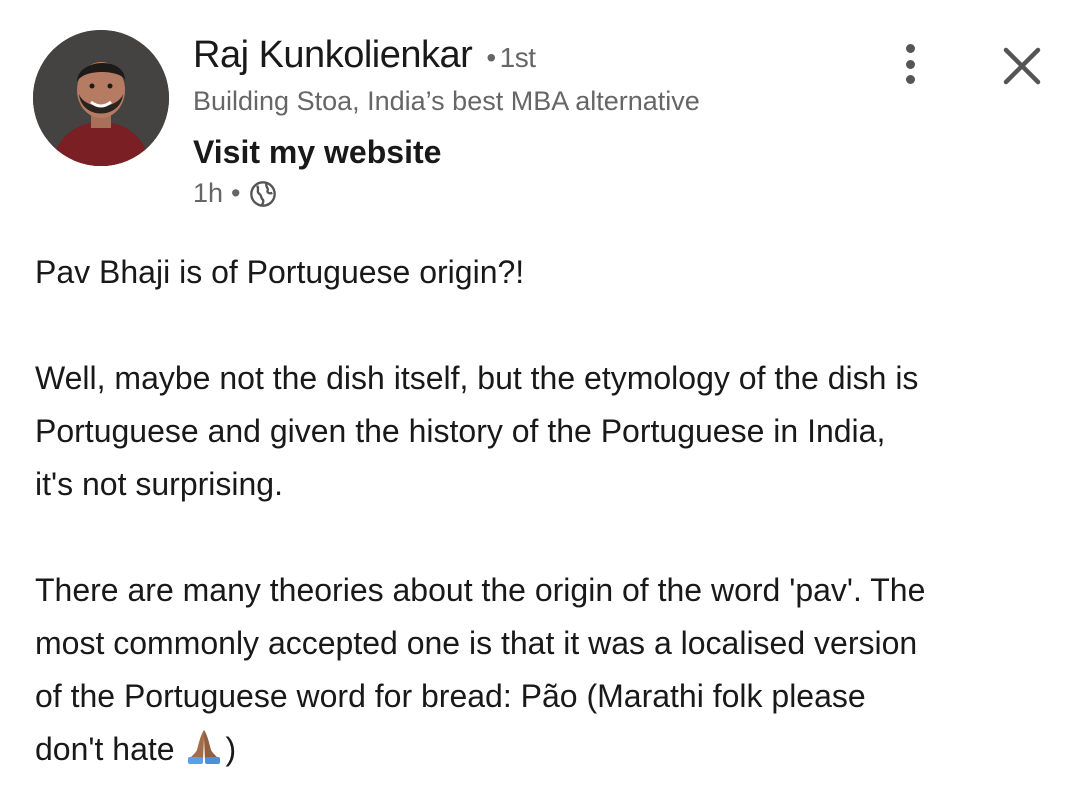 This screenshot has width=1080, height=811. I want to click on post-meta: 1h •, so click(235, 193).